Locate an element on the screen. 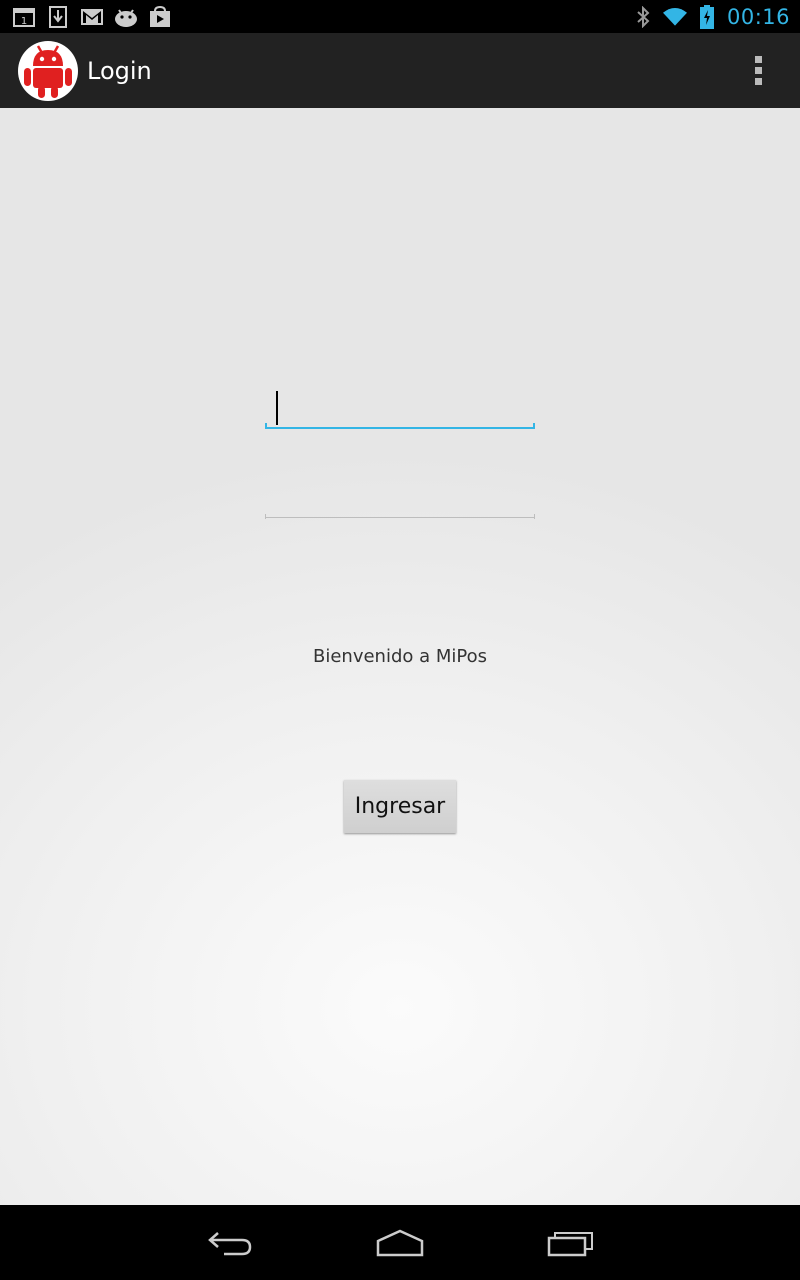 Image resolution: width=800 pixels, height=1280 pixels. download-icon is located at coordinates (58, 17).